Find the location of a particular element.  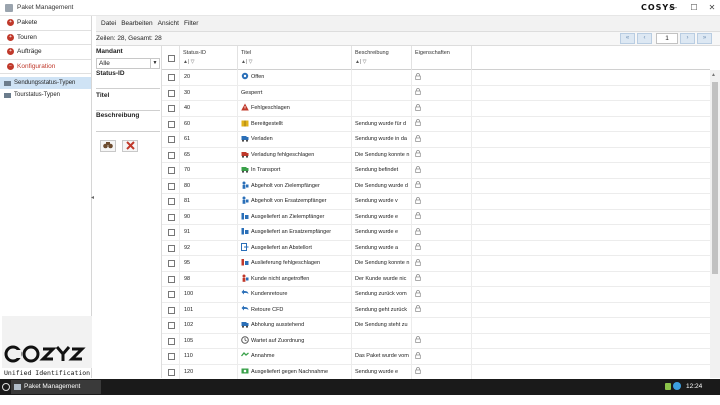

scrollbar-thumb is located at coordinates (715, 178).